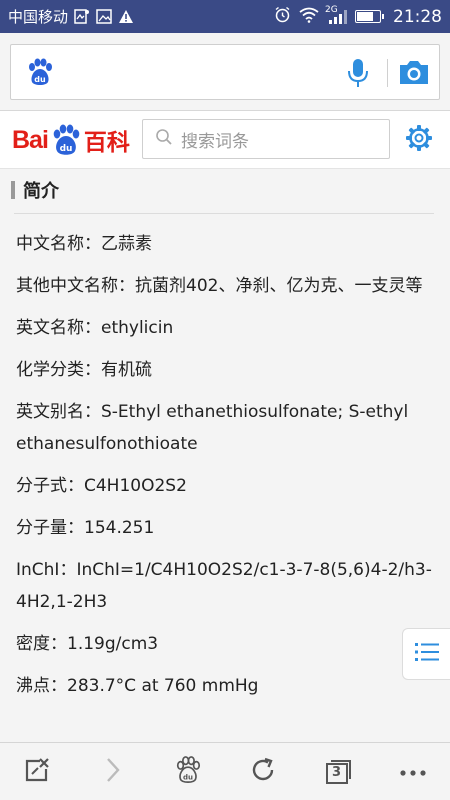 Image resolution: width=450 pixels, height=800 pixels. I want to click on tabs-icon: 3, so click(338, 772).